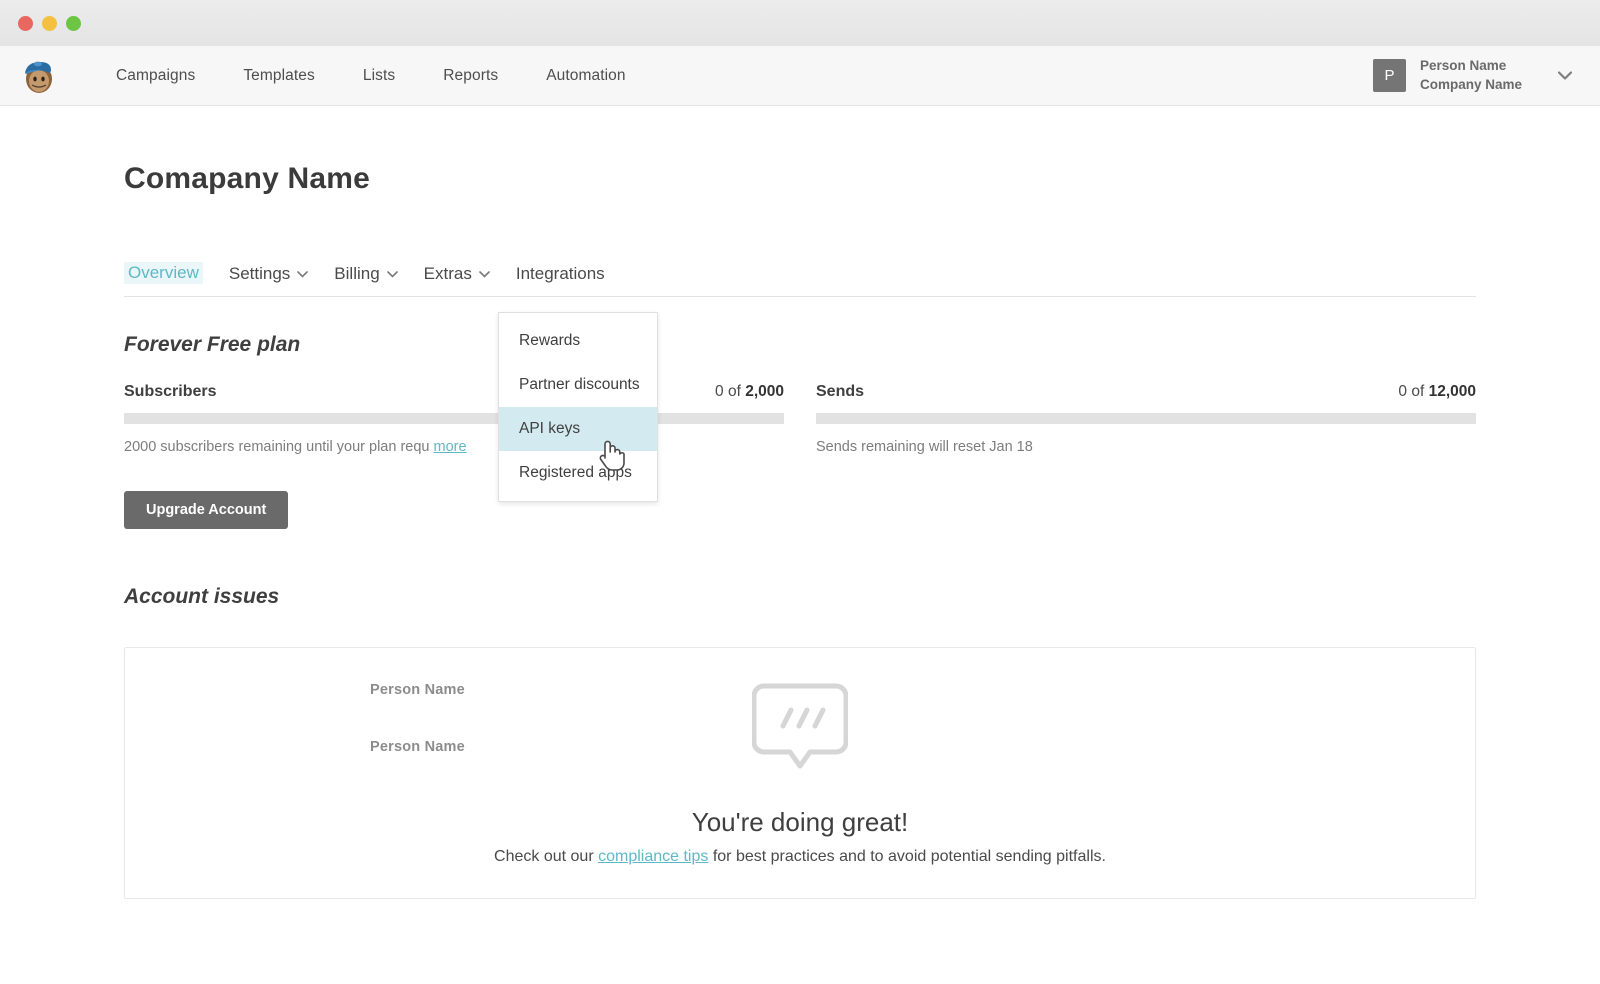 Image resolution: width=1600 pixels, height=984 pixels. I want to click on dropdown-item-registered-apps: Registered apps, so click(578, 473).